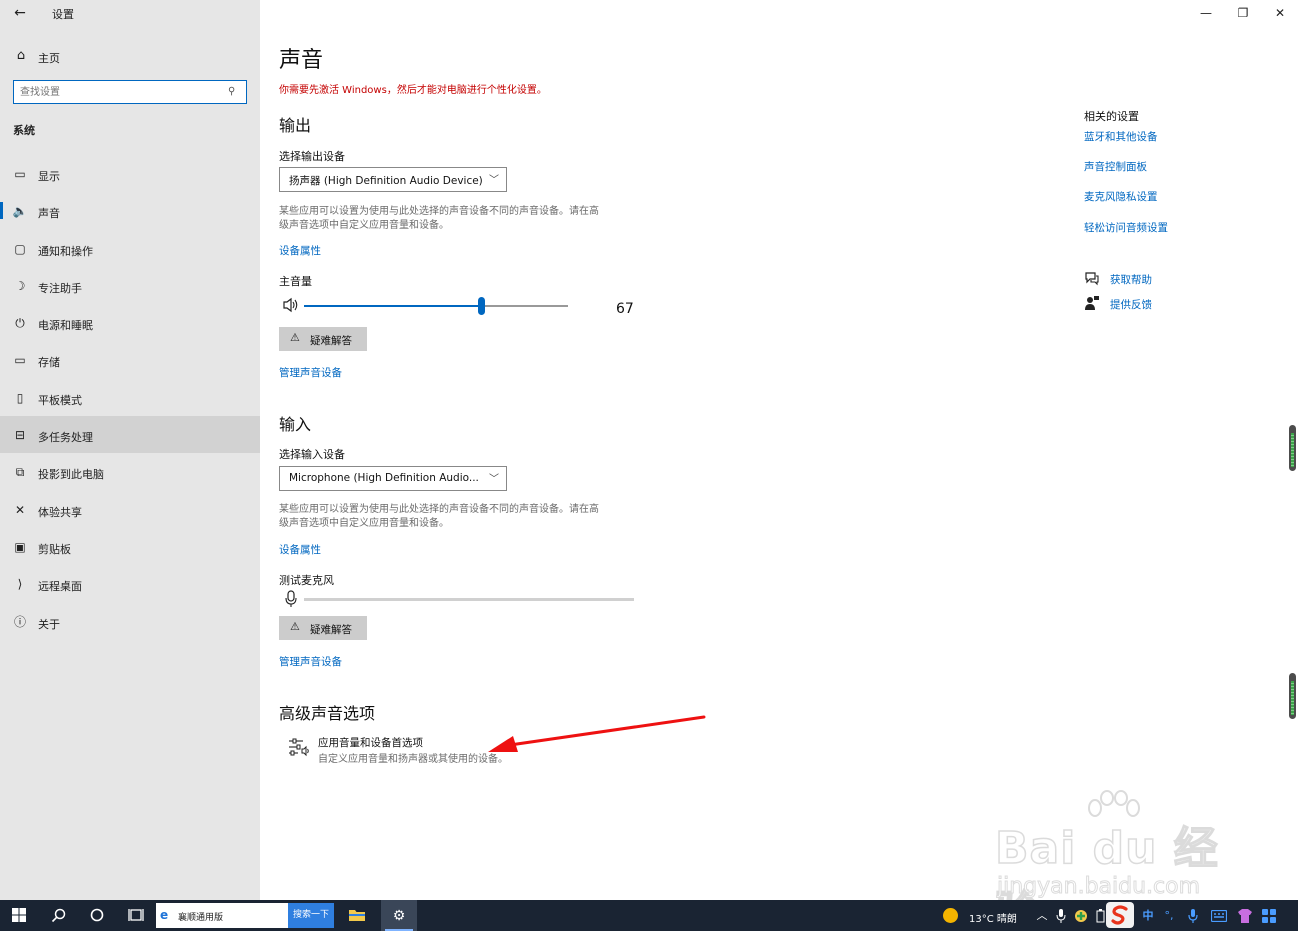 This screenshot has height=931, width=1298. I want to click on notification-icon: ▢, so click(20, 248).